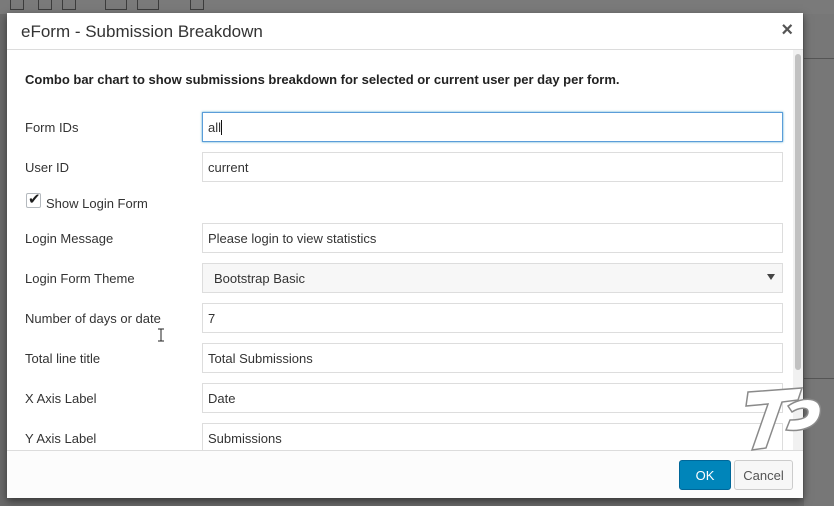 This screenshot has width=834, height=506. What do you see at coordinates (417, 7) in the screenshot?
I see `background-toolbar` at bounding box center [417, 7].